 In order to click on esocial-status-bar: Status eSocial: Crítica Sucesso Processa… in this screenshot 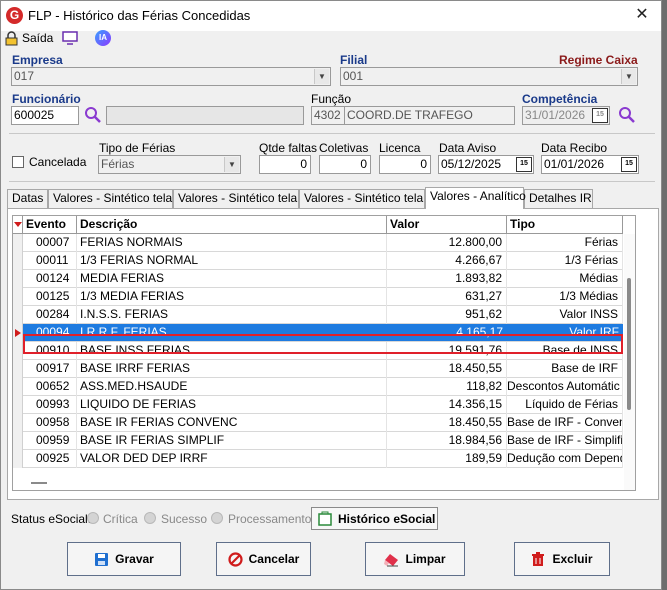, I will do `click(331, 518)`.